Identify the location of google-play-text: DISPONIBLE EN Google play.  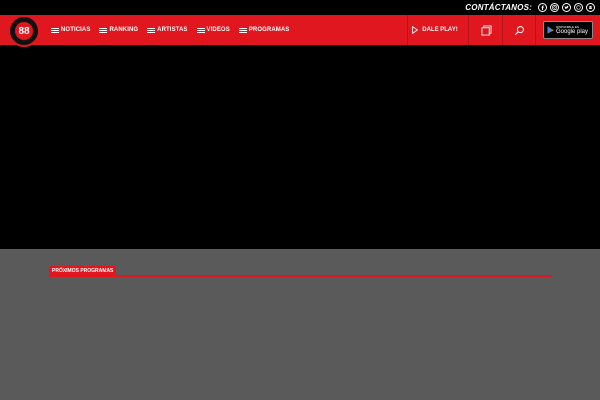
(572, 30).